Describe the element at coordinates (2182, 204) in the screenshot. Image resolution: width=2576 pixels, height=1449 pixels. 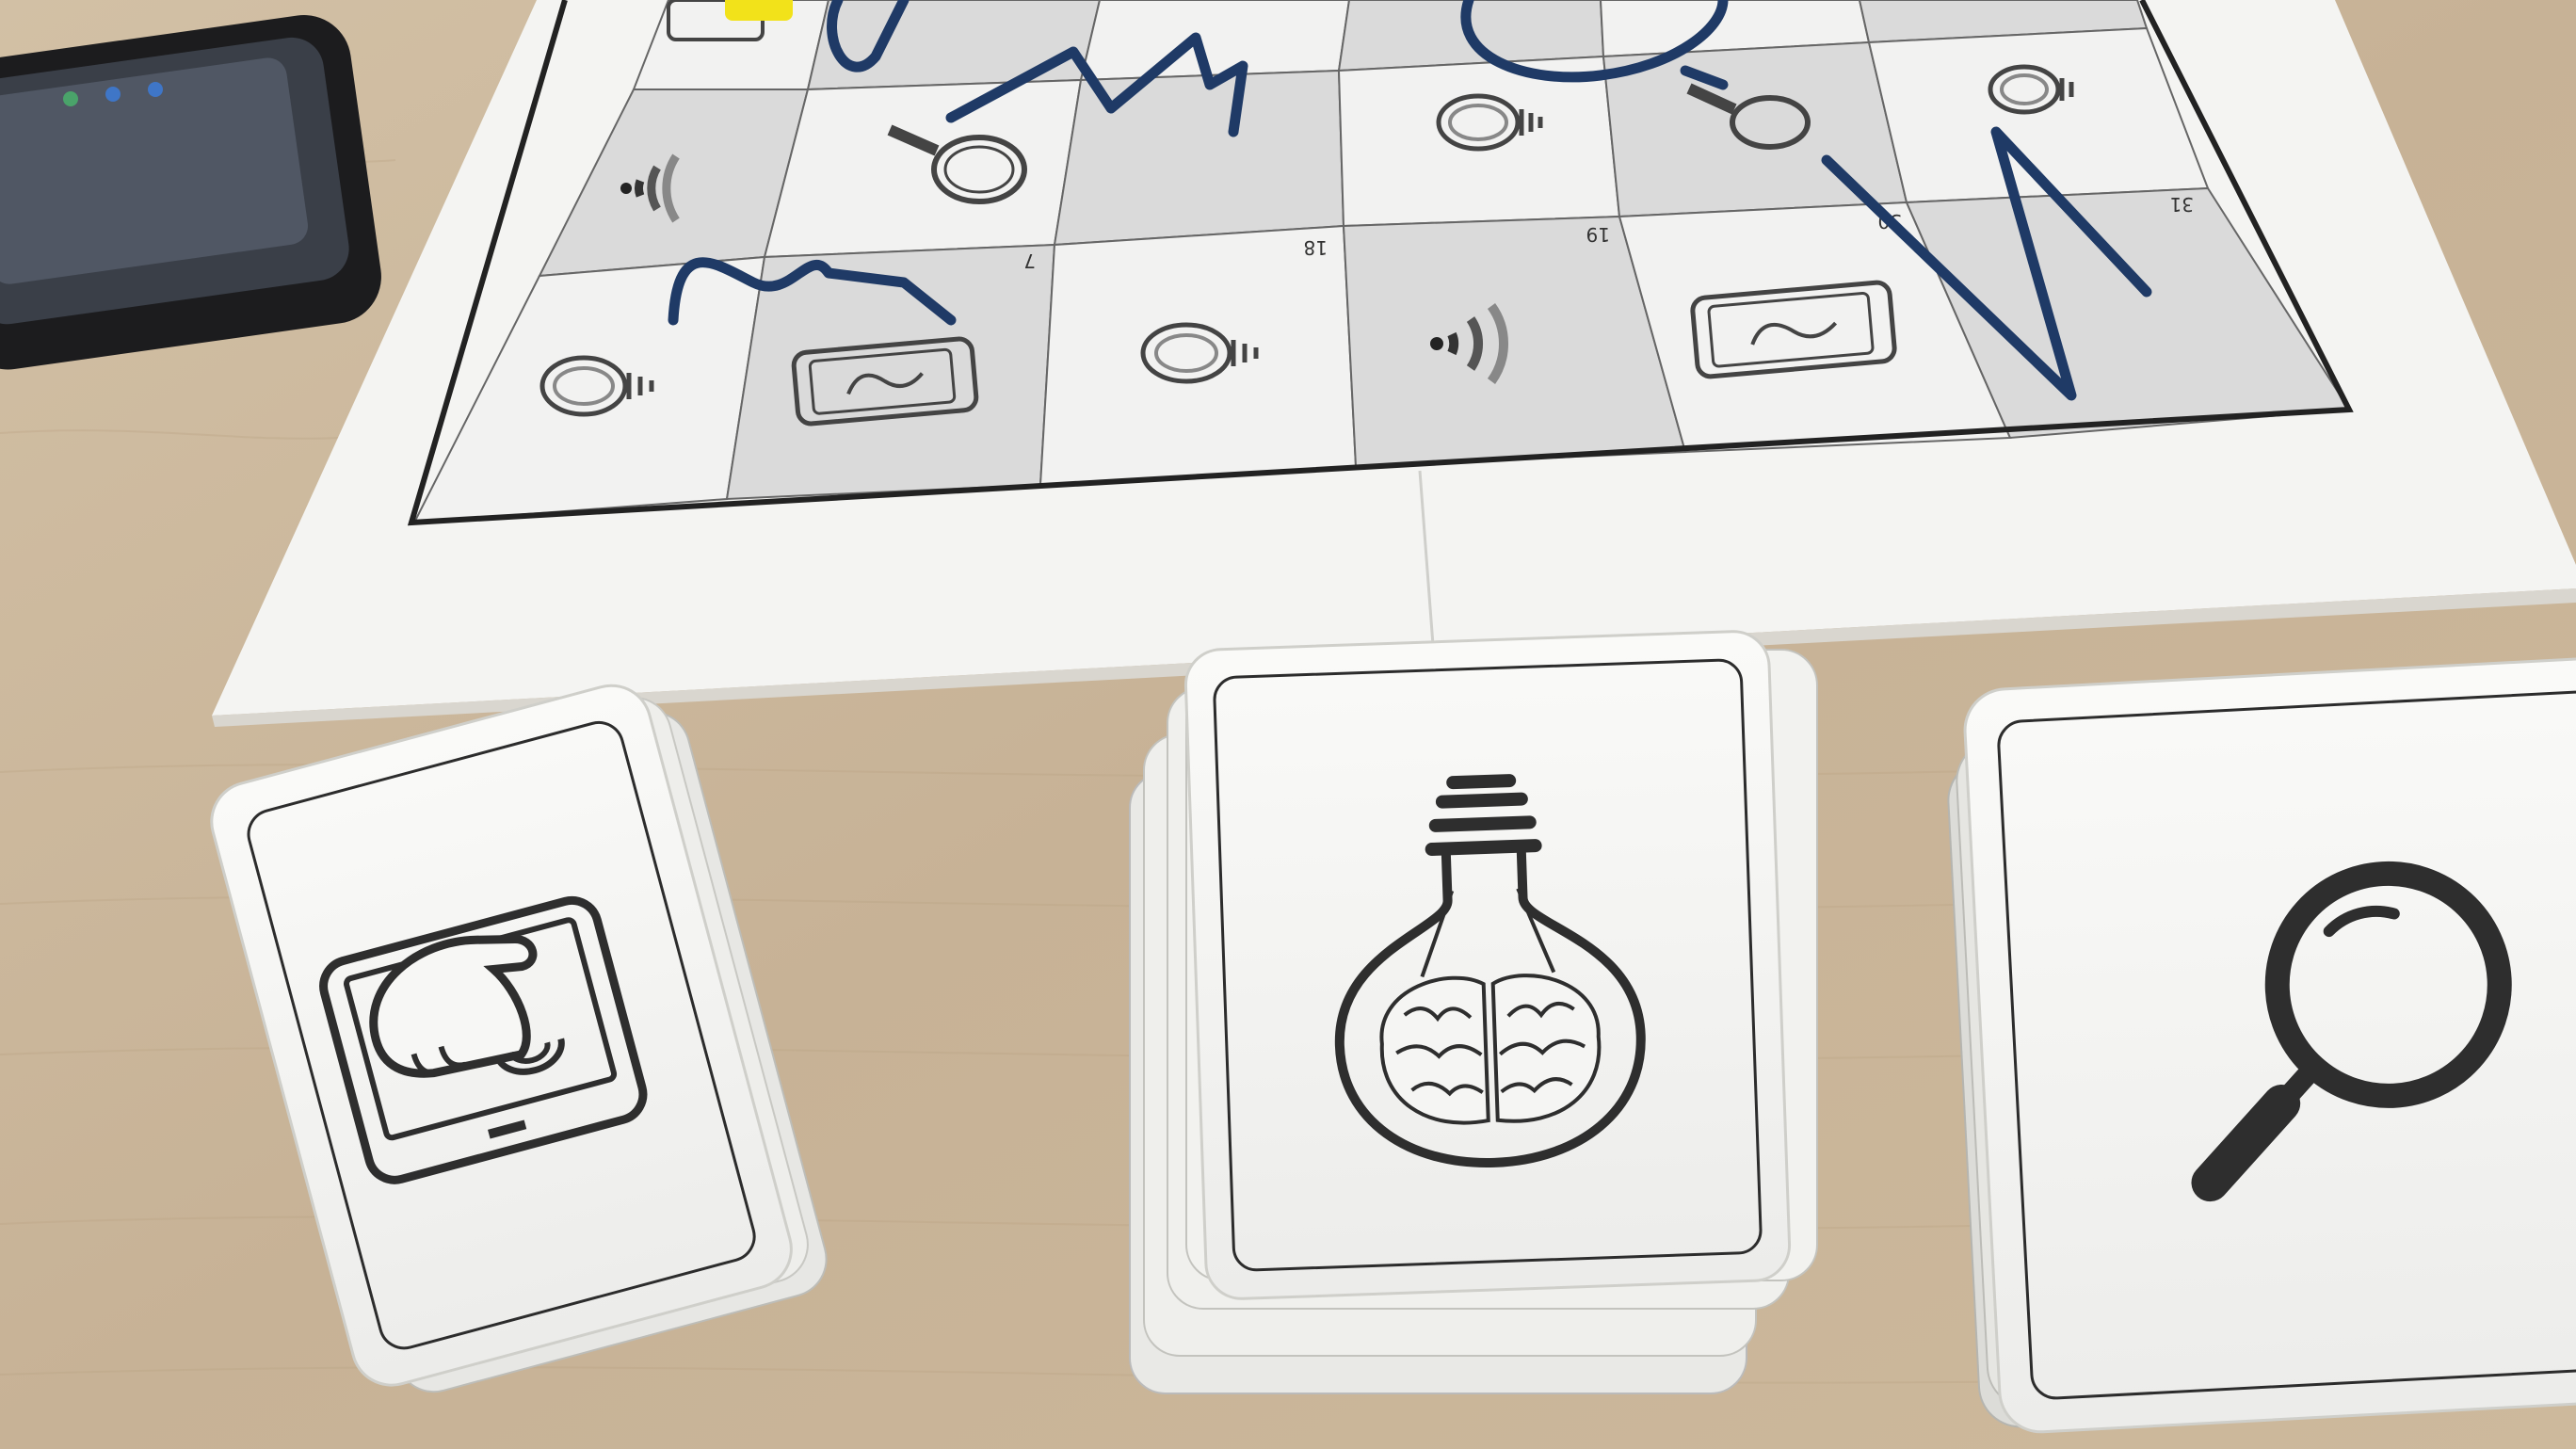
I see `cell-number: 31` at that location.